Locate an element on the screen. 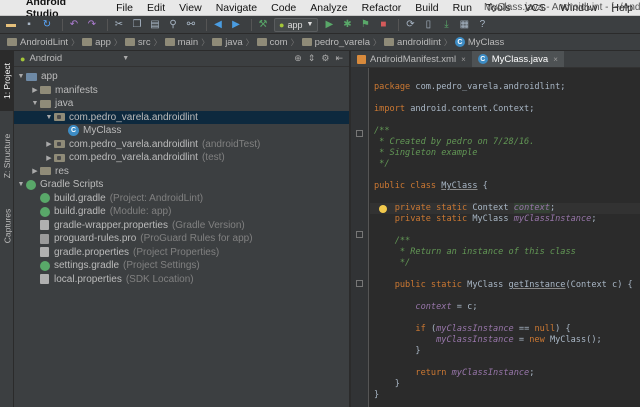 The height and width of the screenshot is (407, 640). tree-node-settings-gradle: settings.gradle (Project Settings) is located at coordinates (181, 266).